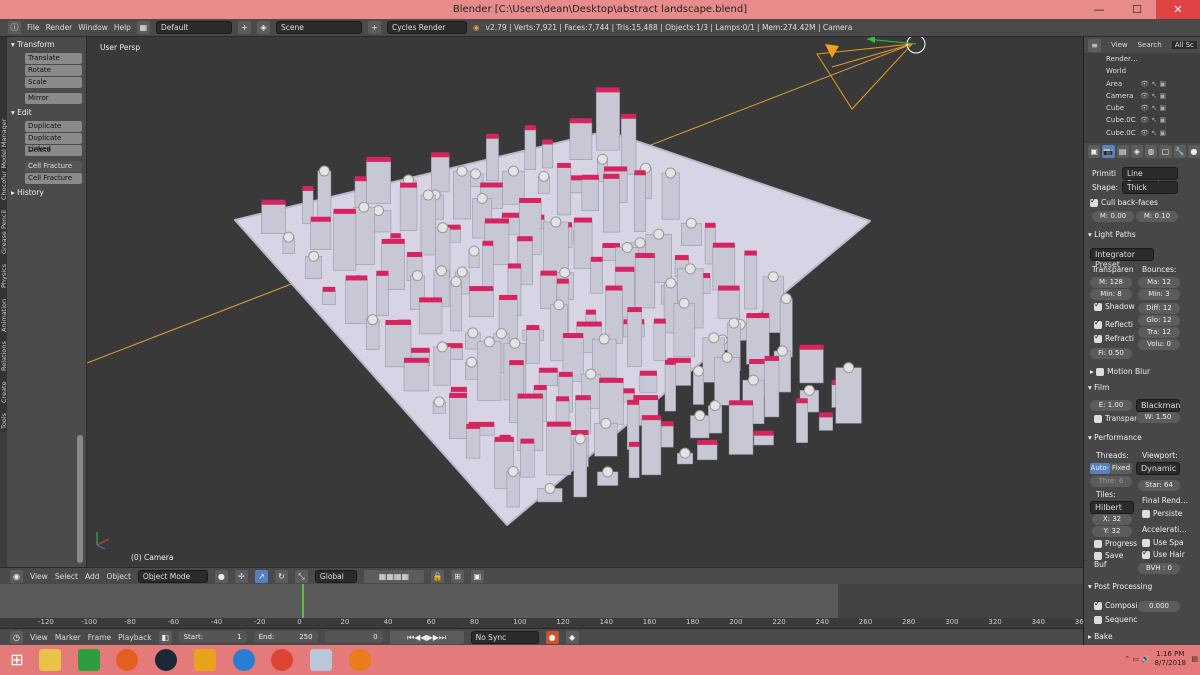 Image resolution: width=1200 pixels, height=675 pixels. Describe the element at coordinates (17, 660) in the screenshot. I see `windows-start-icon: ⊞` at that location.